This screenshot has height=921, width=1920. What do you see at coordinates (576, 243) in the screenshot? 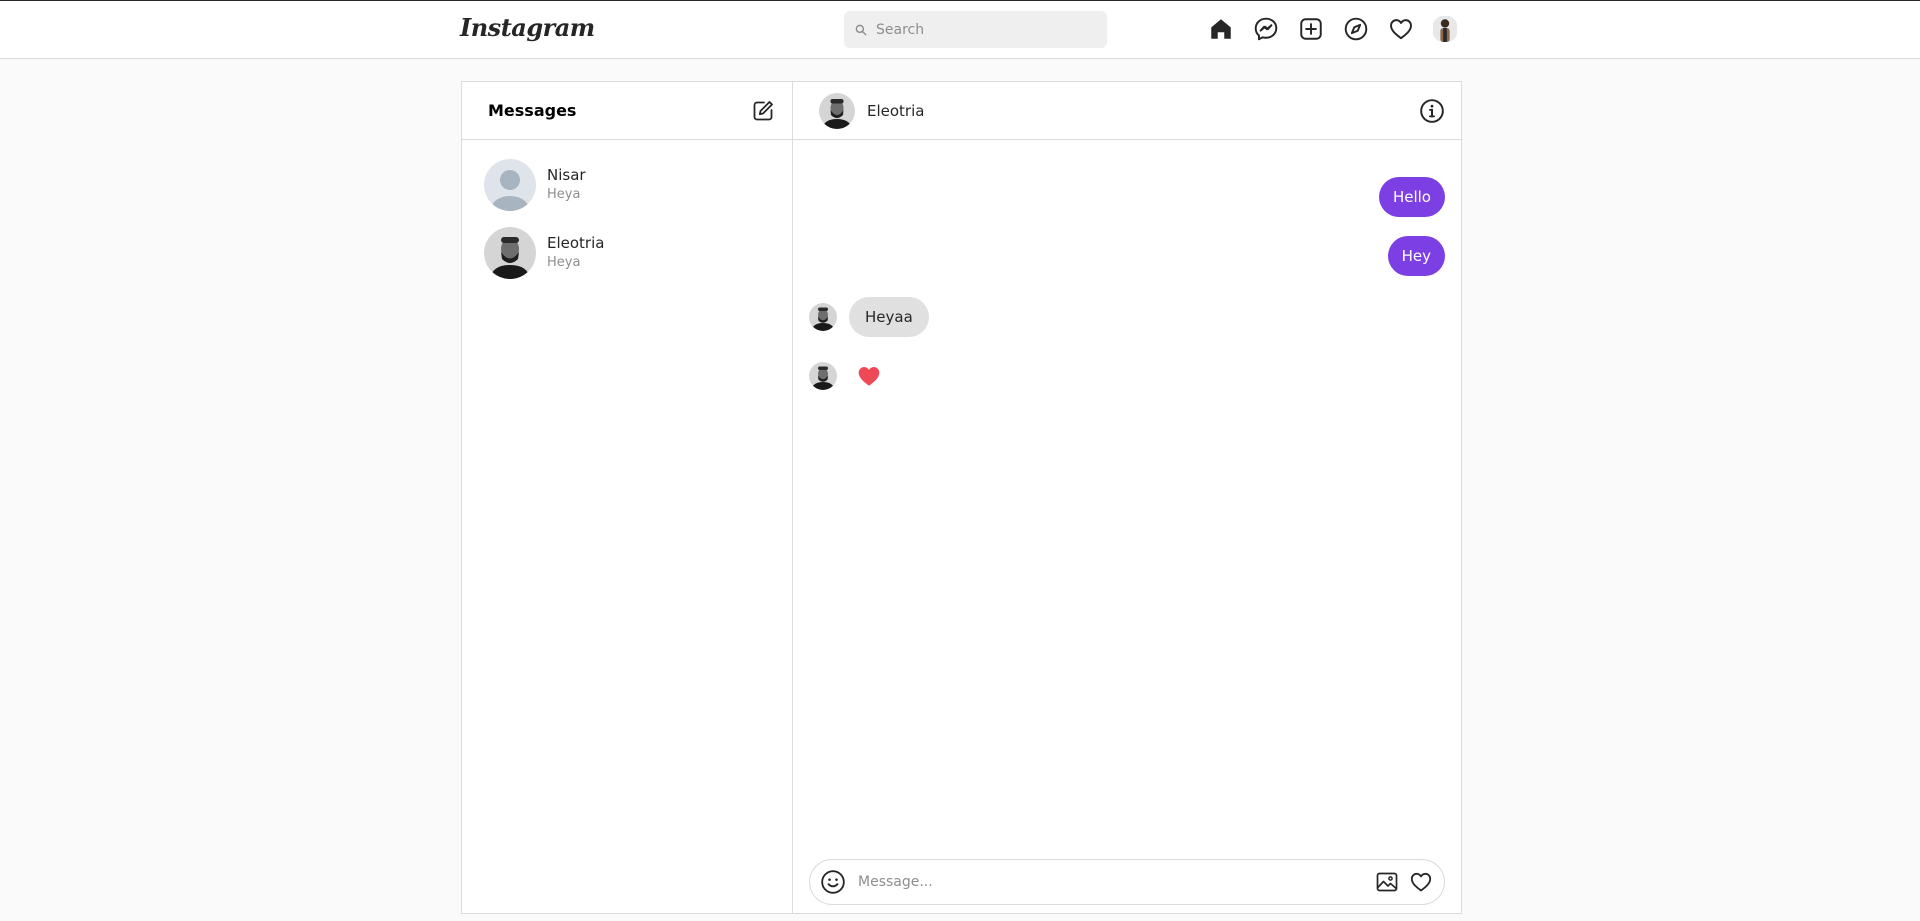
I see `conversation-name: Eleotria` at bounding box center [576, 243].